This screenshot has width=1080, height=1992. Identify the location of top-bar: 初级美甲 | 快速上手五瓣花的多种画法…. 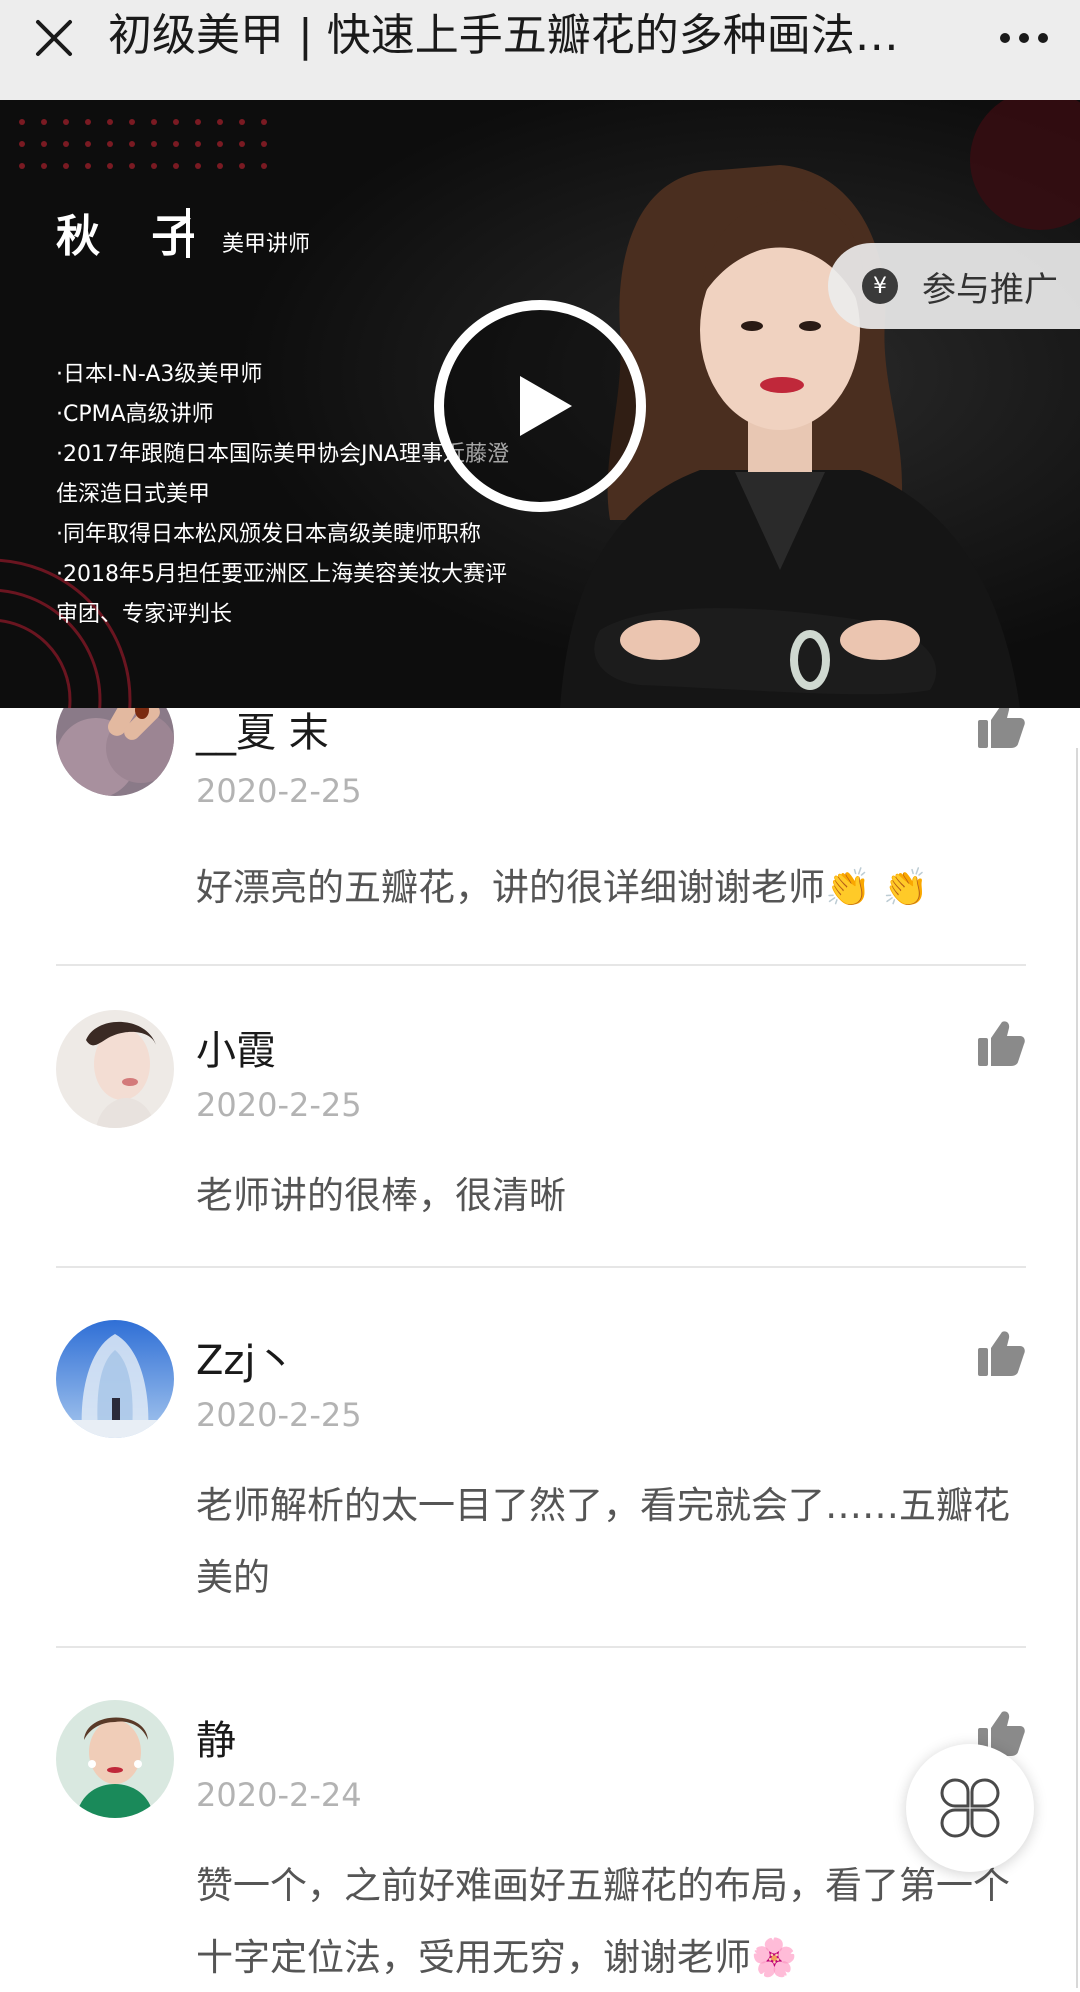
(540, 50).